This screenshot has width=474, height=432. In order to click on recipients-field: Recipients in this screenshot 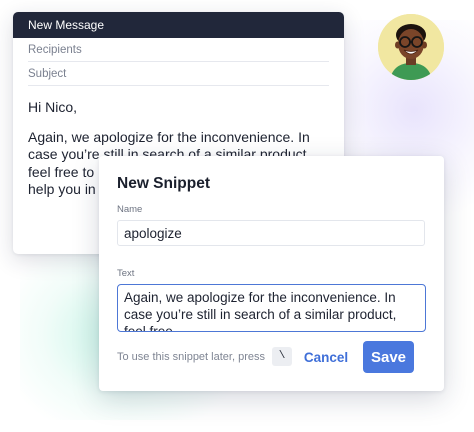, I will do `click(178, 50)`.